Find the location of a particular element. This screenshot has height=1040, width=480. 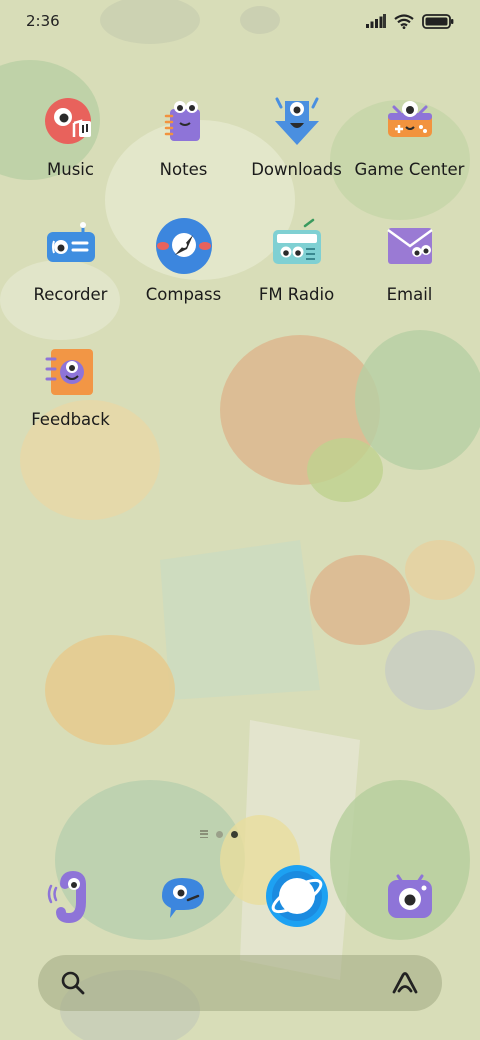

signal-icon is located at coordinates (376, 21).